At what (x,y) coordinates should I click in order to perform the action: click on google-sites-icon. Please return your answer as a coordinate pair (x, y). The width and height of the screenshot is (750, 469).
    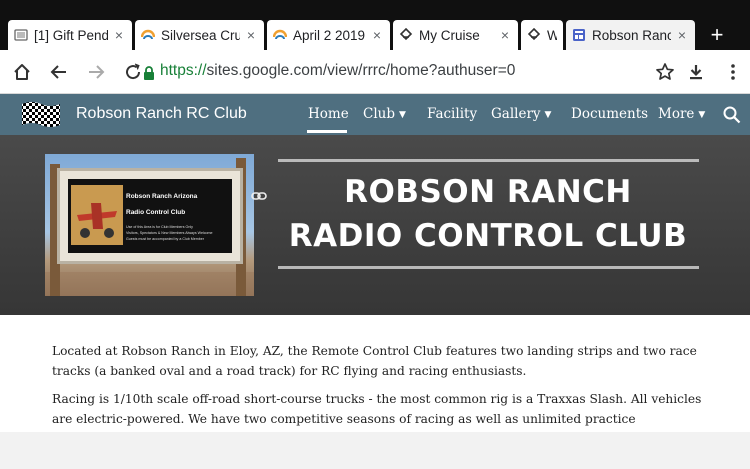
    Looking at the image, I should click on (579, 35).